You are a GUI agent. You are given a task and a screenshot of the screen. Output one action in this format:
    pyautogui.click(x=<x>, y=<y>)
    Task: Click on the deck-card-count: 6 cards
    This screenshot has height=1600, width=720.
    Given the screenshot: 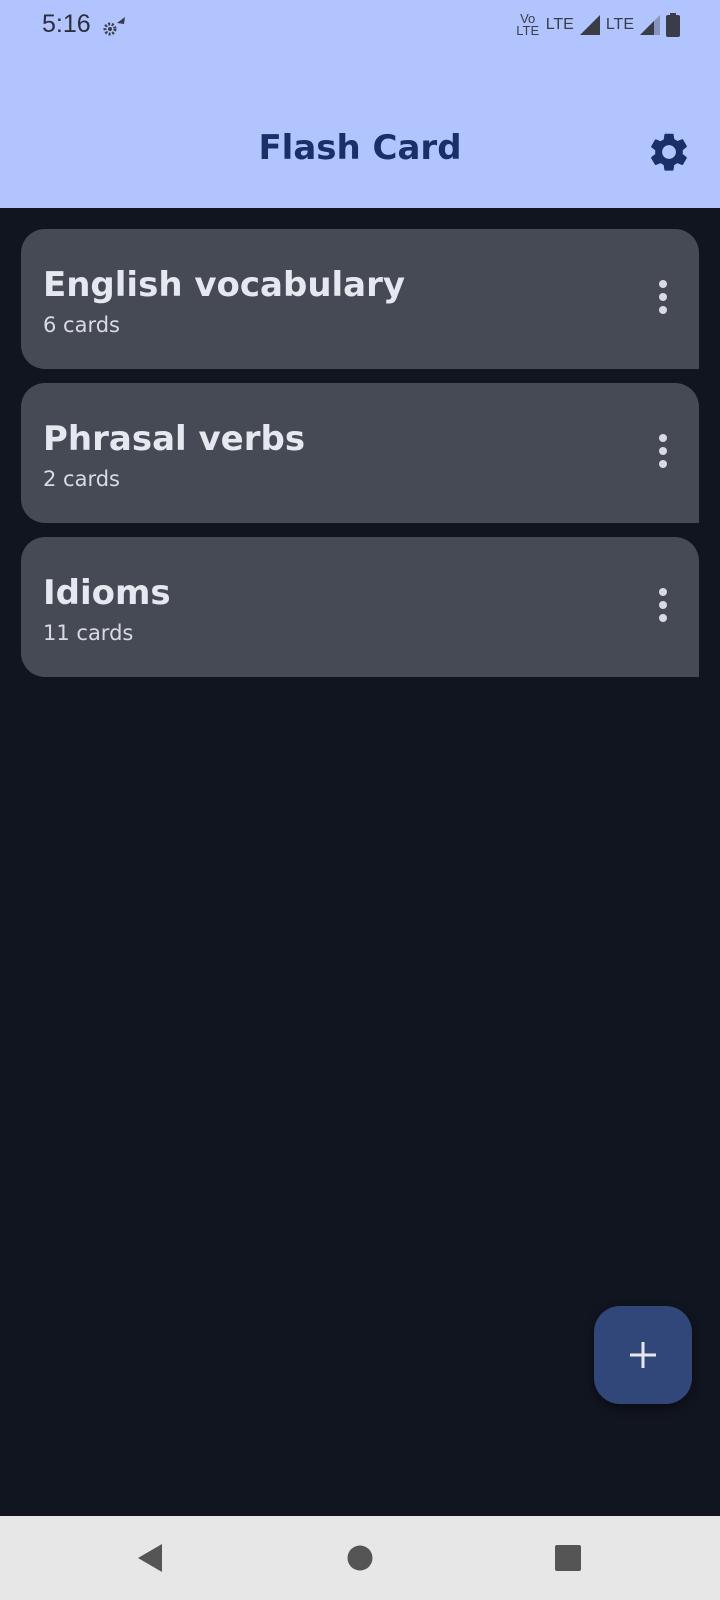 What is the action you would take?
    pyautogui.click(x=81, y=325)
    